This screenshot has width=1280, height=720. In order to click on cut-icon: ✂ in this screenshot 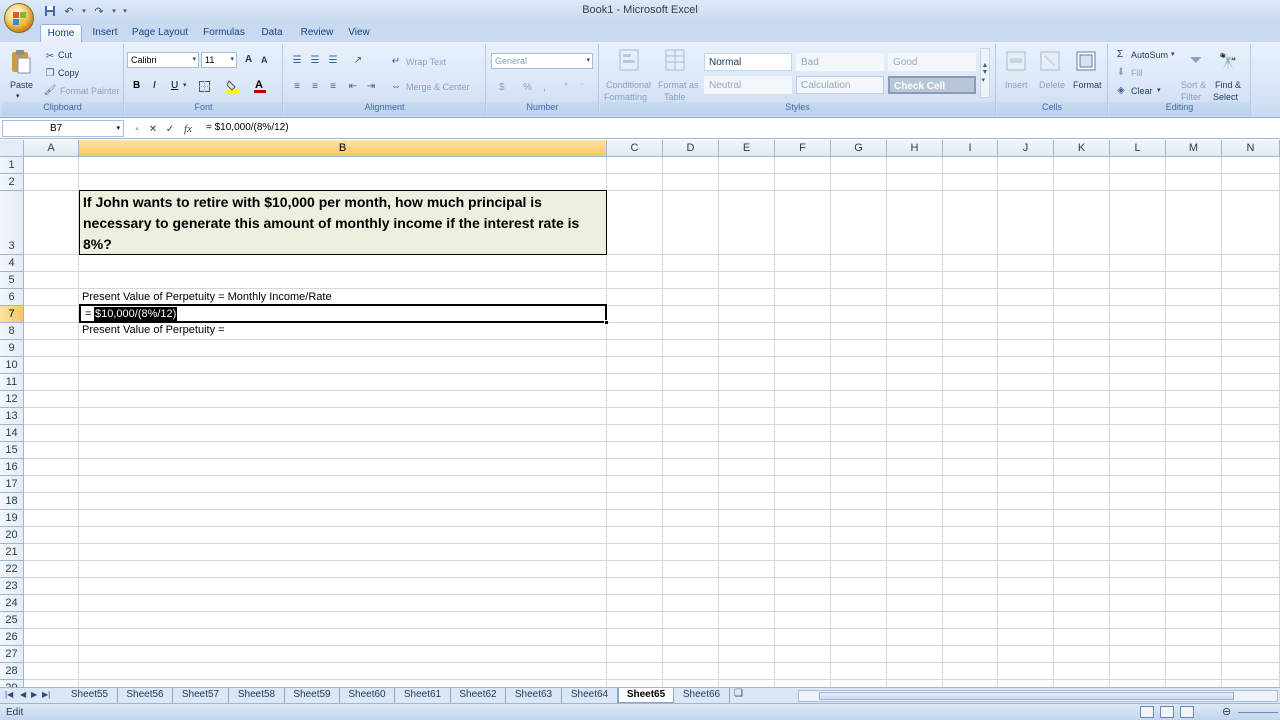, I will do `click(50, 56)`.